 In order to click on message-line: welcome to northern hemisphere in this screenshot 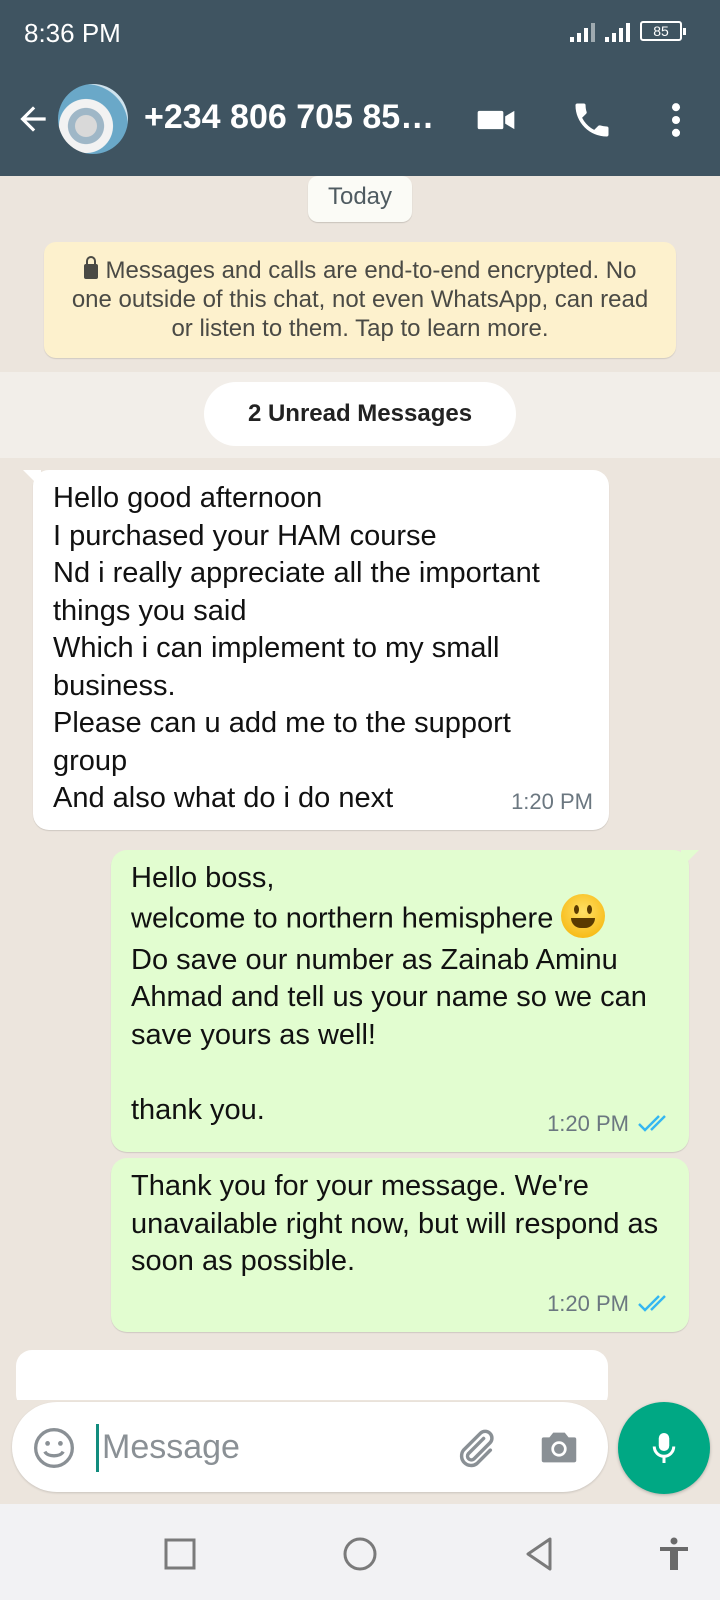, I will do `click(346, 918)`.